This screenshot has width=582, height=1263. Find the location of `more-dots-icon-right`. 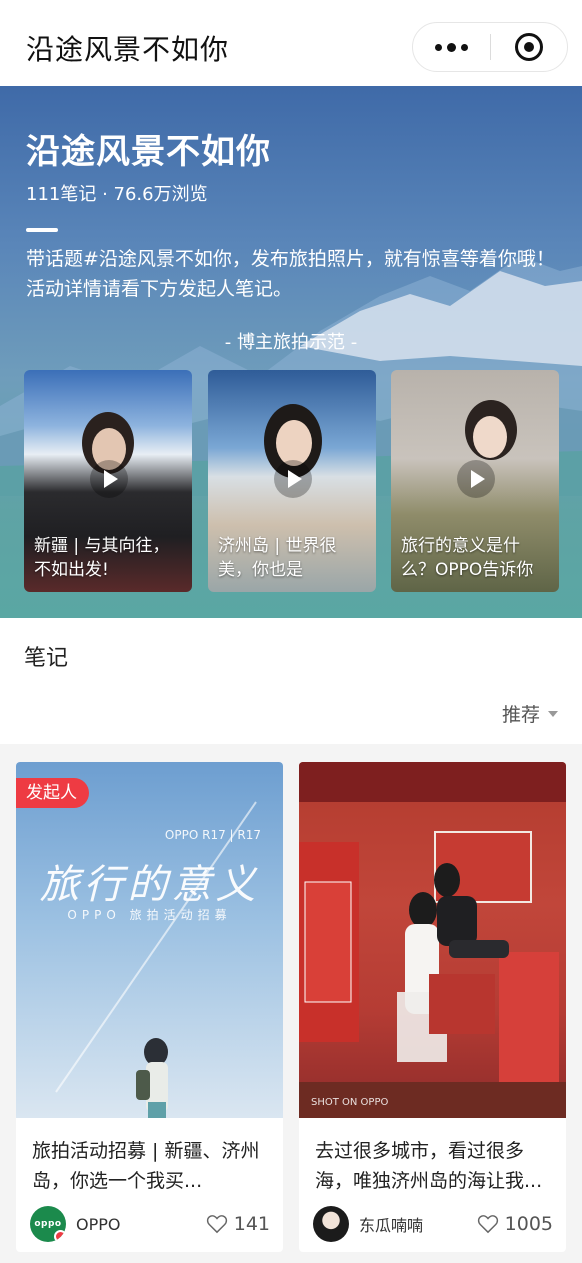

more-dots-icon-right is located at coordinates (464, 47).